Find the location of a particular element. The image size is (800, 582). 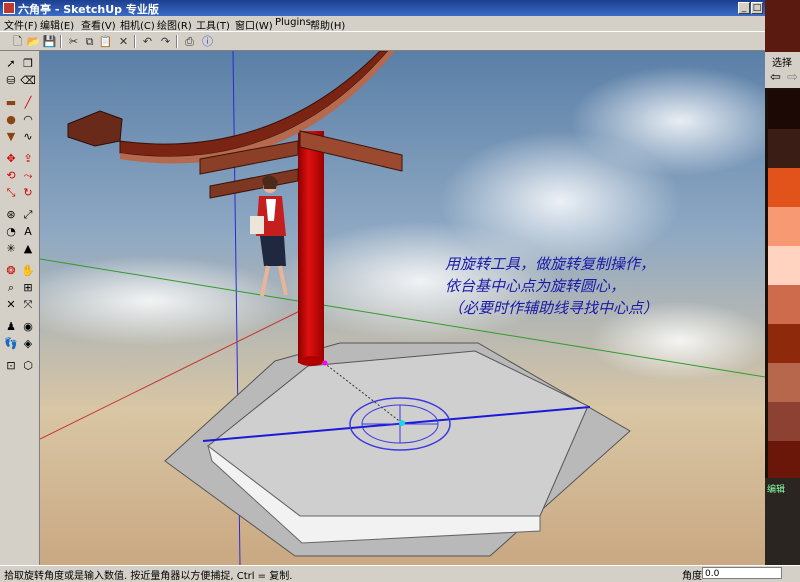

forward-arrow-icon: ⇨ is located at coordinates (792, 77).